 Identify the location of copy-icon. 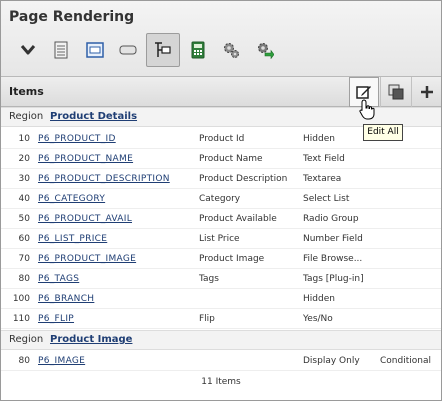
(395, 92).